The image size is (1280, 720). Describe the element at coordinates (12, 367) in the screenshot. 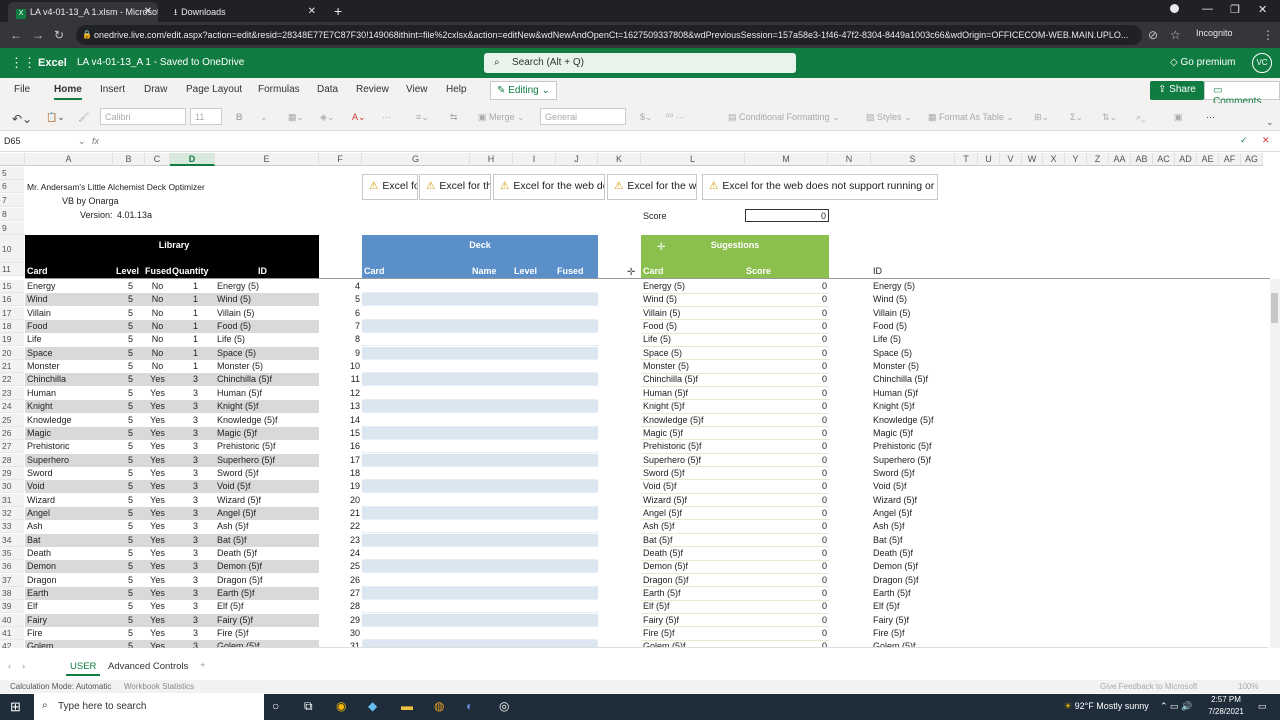

I see `row-header: 21` at that location.